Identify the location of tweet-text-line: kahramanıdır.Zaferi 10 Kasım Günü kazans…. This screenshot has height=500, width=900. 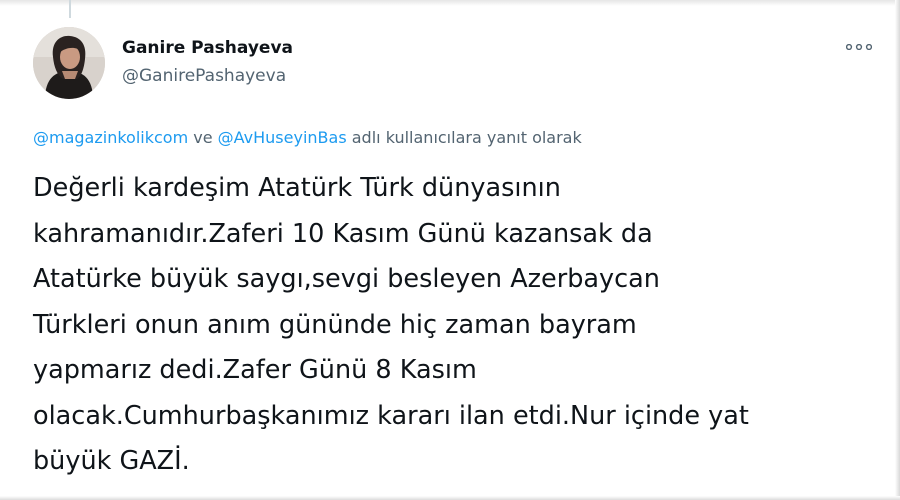
(343, 233).